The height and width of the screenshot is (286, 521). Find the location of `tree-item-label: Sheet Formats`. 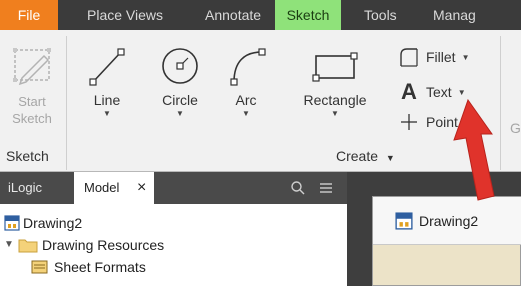

tree-item-label: Sheet Formats is located at coordinates (100, 267).